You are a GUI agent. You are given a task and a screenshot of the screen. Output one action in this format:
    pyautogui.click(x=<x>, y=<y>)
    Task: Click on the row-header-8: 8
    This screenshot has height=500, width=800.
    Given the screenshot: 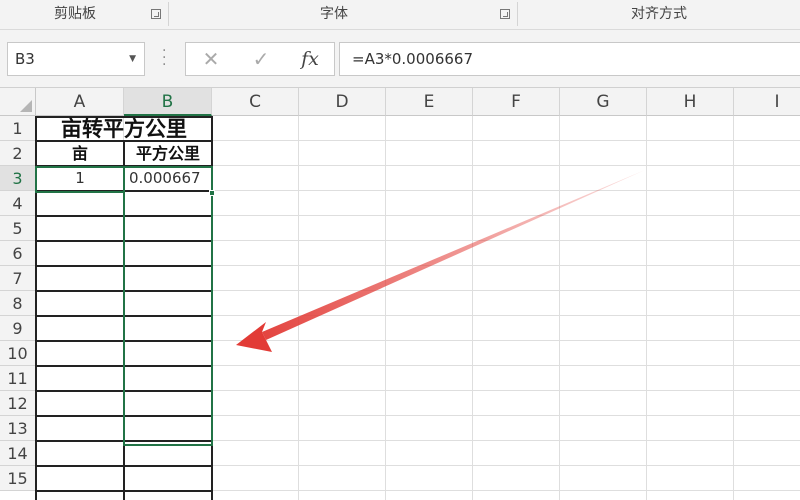 What is the action you would take?
    pyautogui.click(x=18, y=303)
    